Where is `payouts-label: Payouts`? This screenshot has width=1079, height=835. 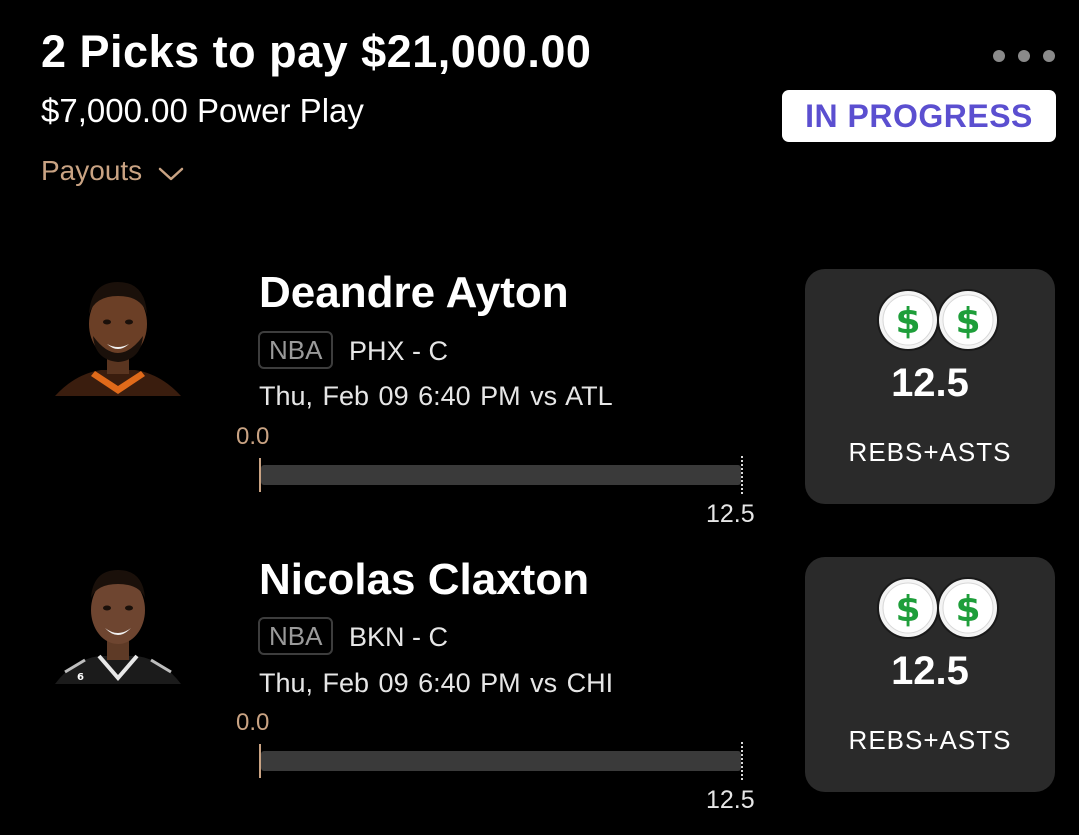 payouts-label: Payouts is located at coordinates (92, 170).